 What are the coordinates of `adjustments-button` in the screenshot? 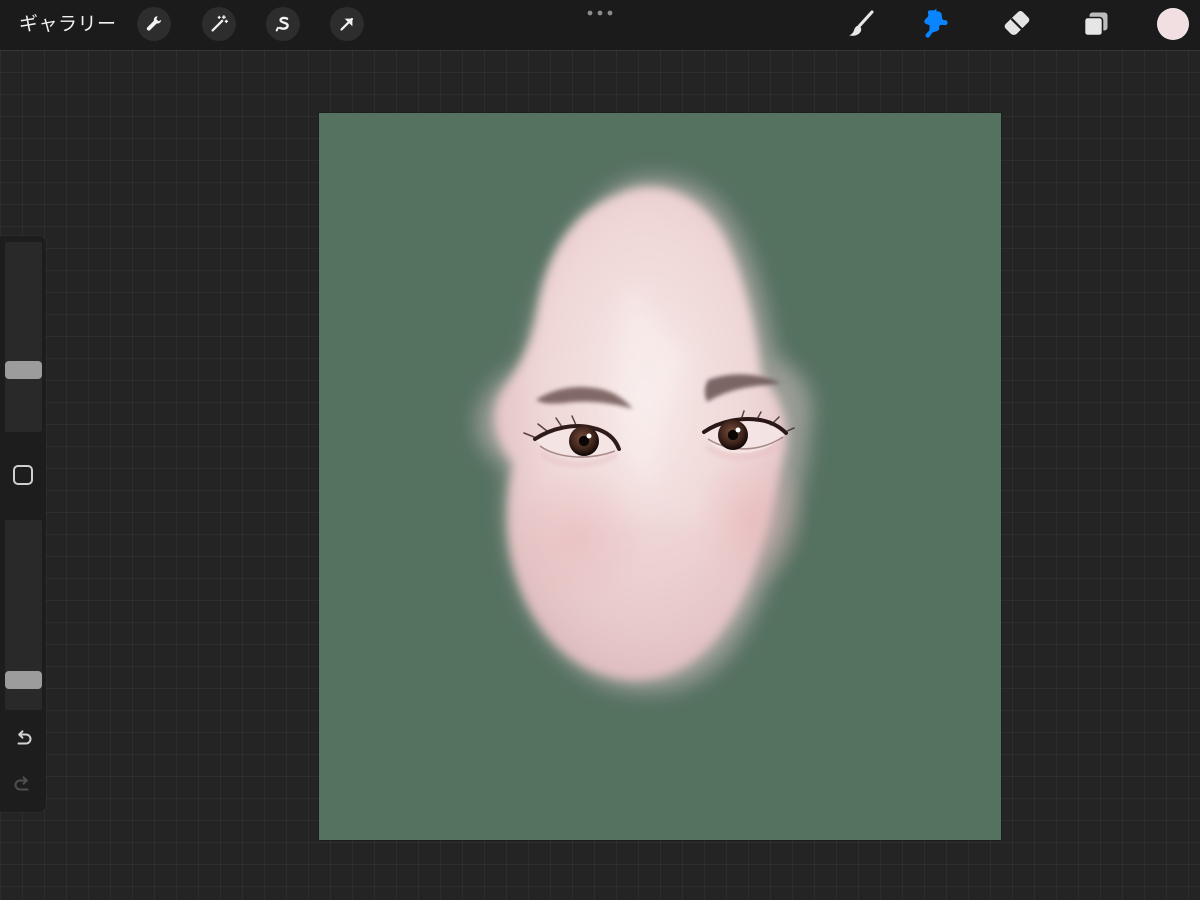 It's located at (219, 24).